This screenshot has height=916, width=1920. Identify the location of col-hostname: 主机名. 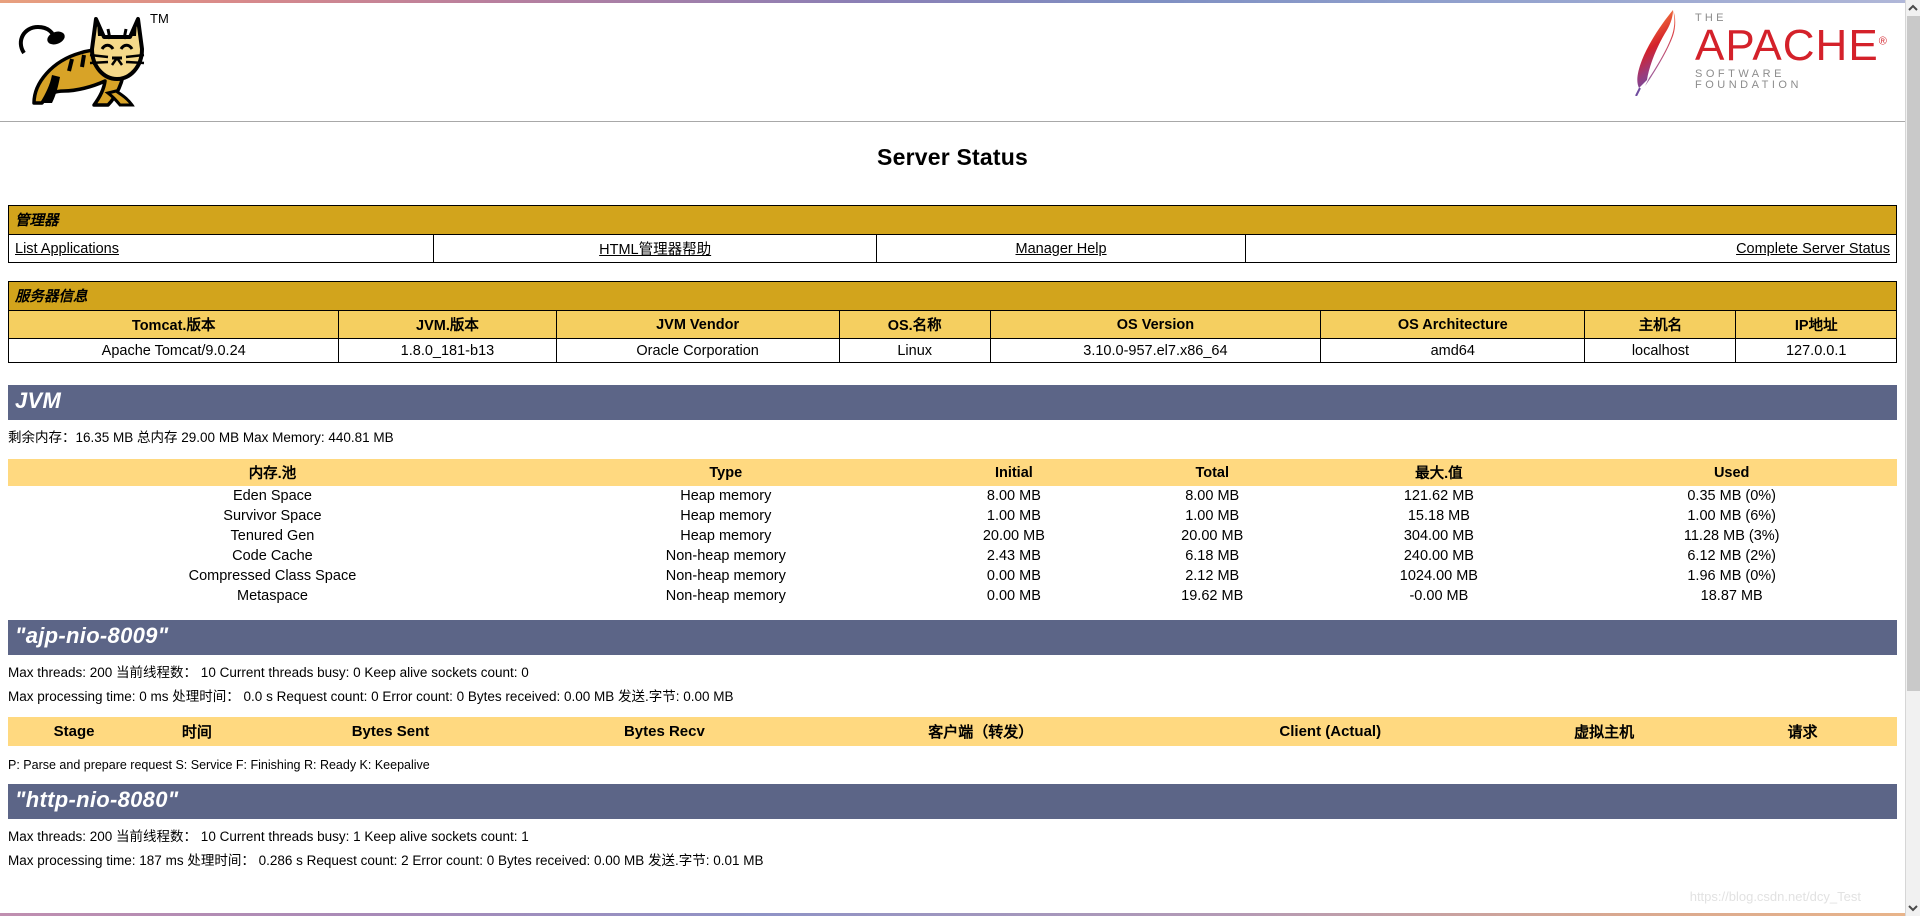
(1660, 324).